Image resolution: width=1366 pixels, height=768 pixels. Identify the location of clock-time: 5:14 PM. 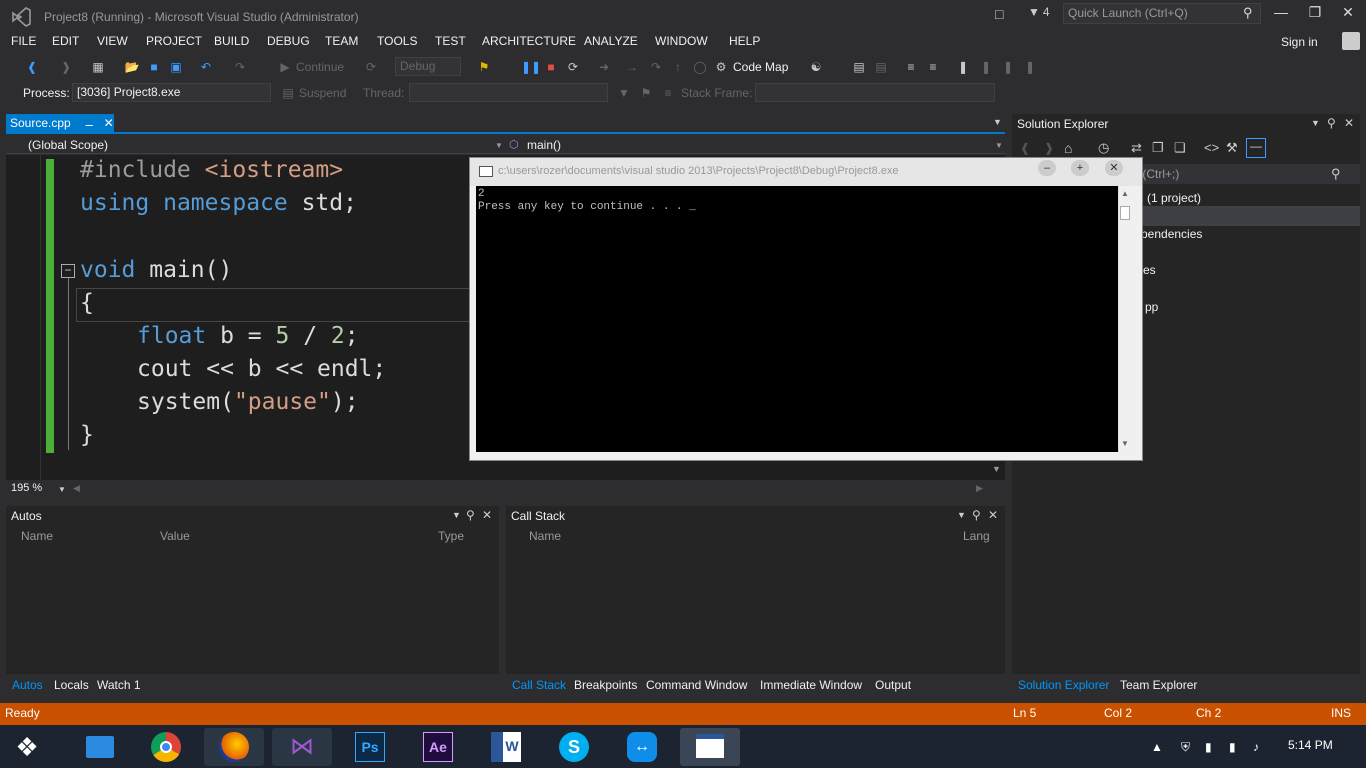
(1310, 745).